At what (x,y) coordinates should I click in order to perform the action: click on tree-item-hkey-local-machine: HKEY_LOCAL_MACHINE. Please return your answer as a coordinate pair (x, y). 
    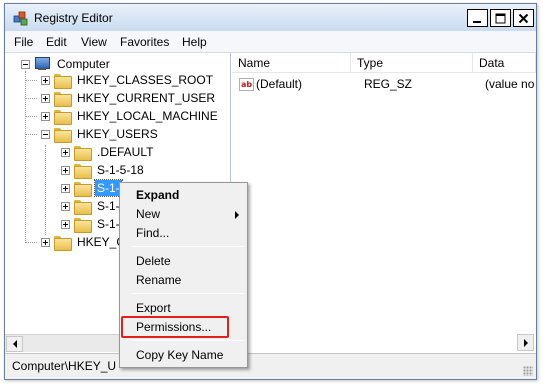
    Looking at the image, I should click on (130, 116).